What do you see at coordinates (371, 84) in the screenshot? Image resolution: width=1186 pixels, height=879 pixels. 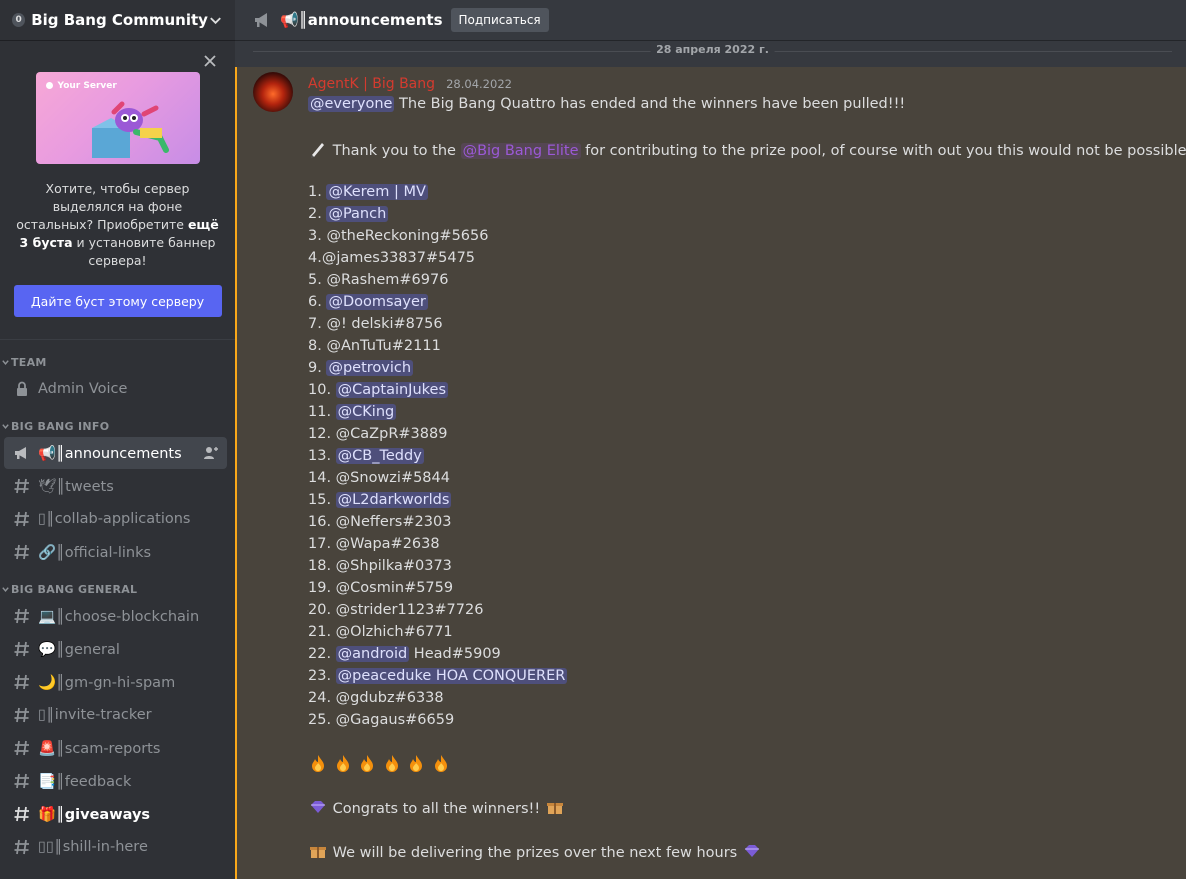 I see `author-name: AgentK | Big Bang` at bounding box center [371, 84].